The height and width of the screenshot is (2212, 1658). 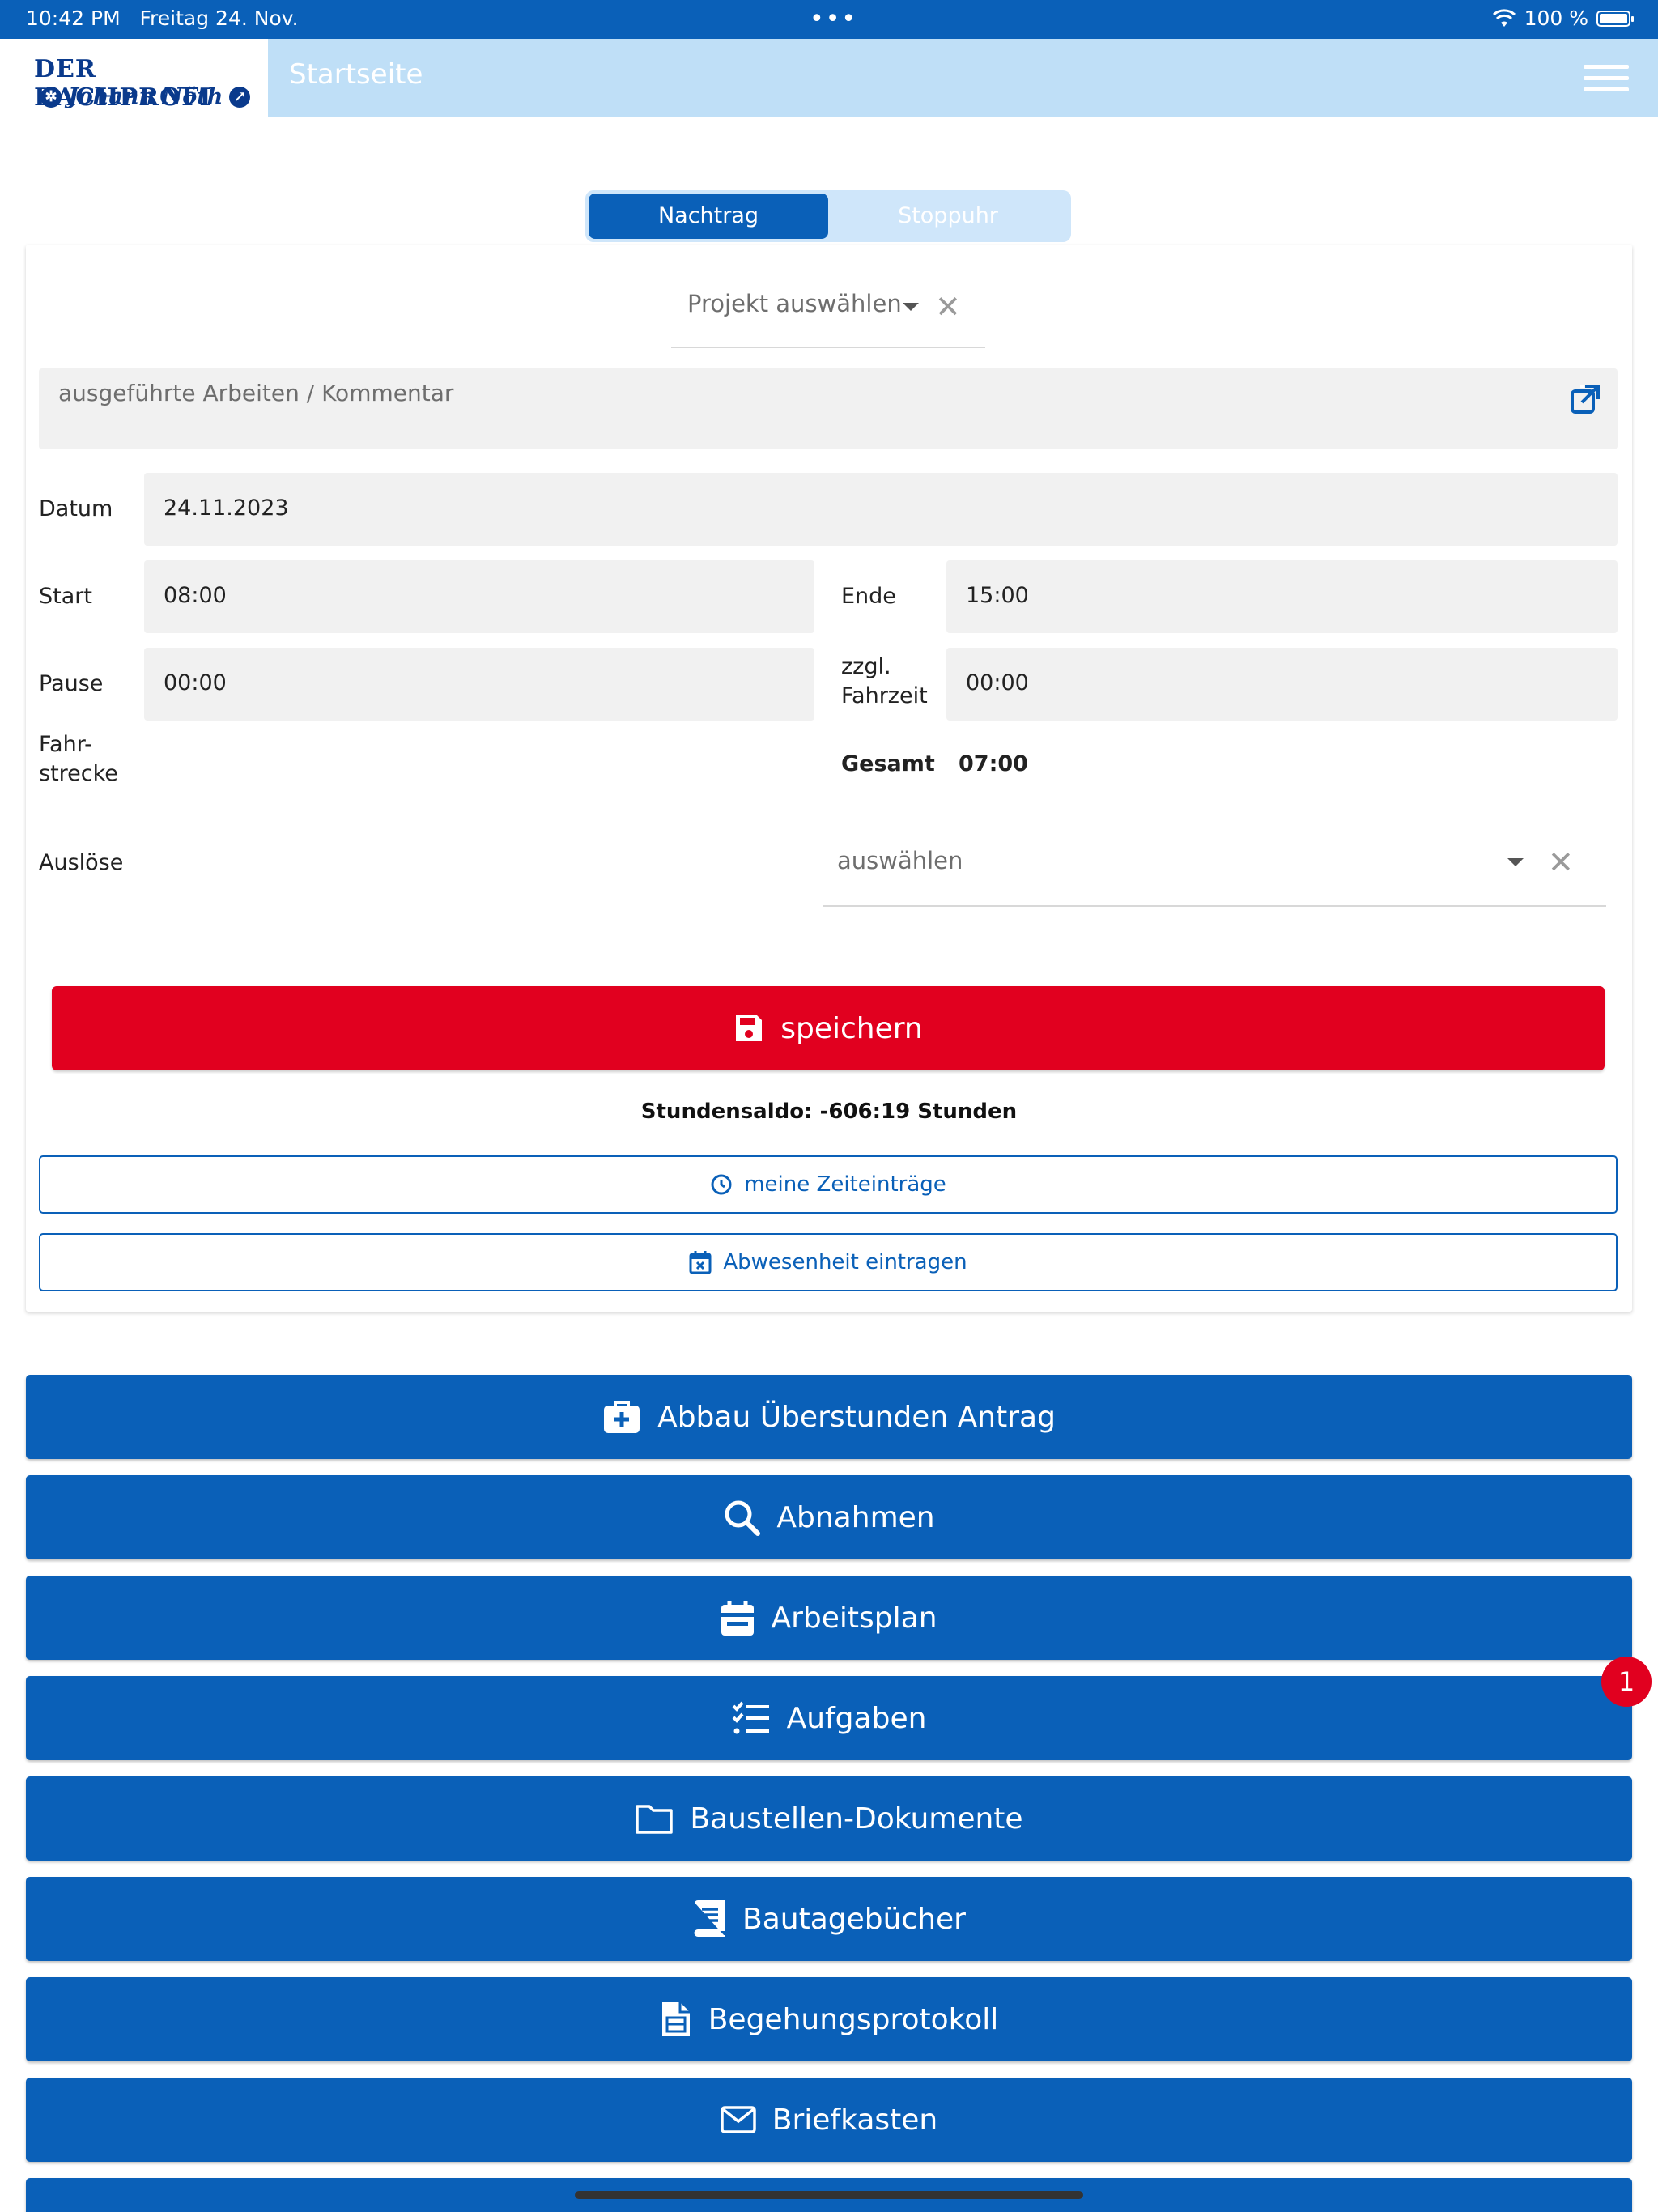 What do you see at coordinates (856, 1819) in the screenshot?
I see `nav-label: Baustellen-Dokumente` at bounding box center [856, 1819].